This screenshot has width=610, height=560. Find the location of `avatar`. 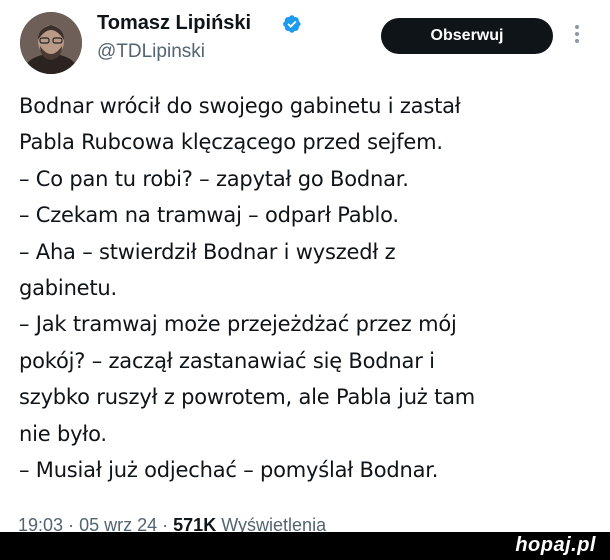

avatar is located at coordinates (51, 43).